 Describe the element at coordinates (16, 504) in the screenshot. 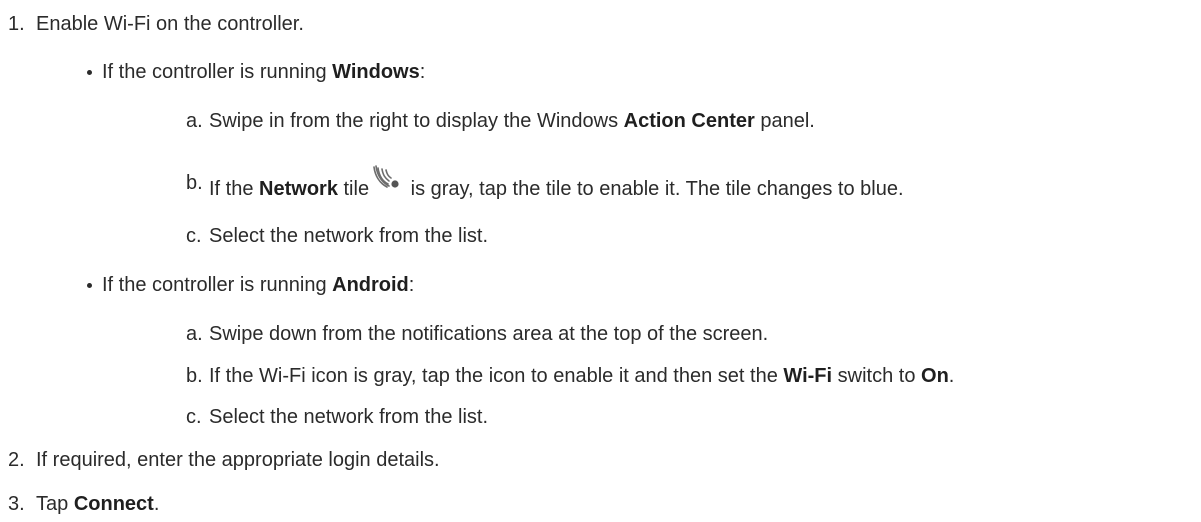

I see `step-3-number: 3.` at that location.